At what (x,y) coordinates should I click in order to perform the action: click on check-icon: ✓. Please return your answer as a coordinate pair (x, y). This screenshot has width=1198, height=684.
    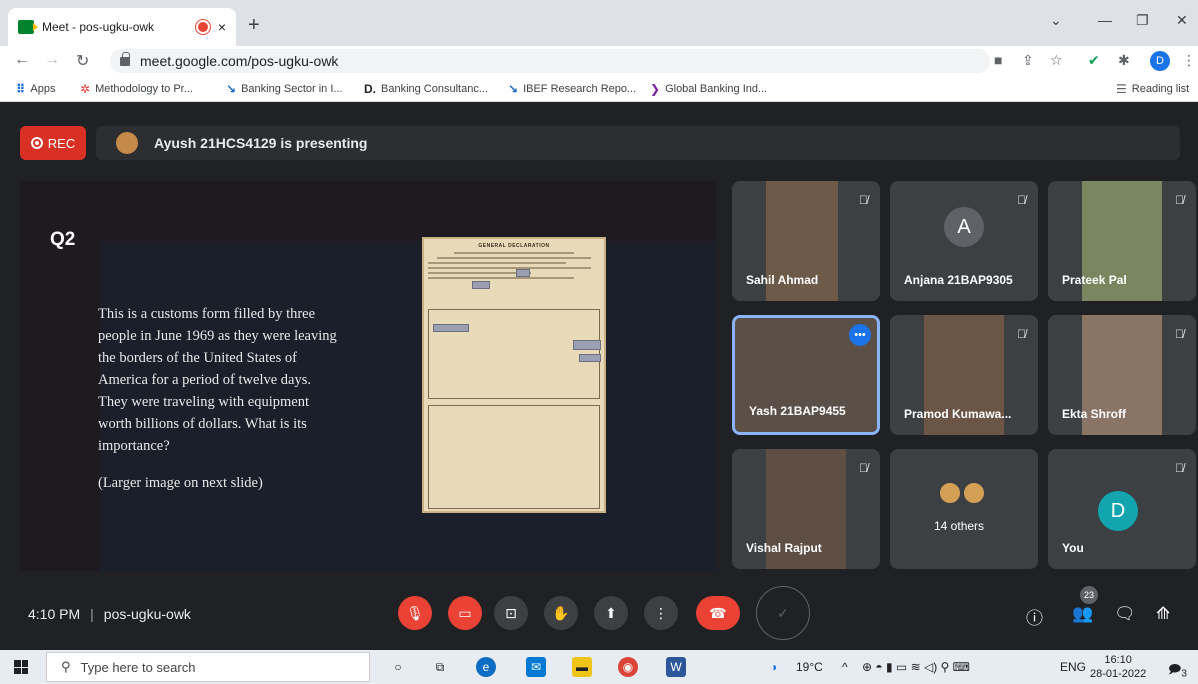
    Looking at the image, I should click on (783, 612).